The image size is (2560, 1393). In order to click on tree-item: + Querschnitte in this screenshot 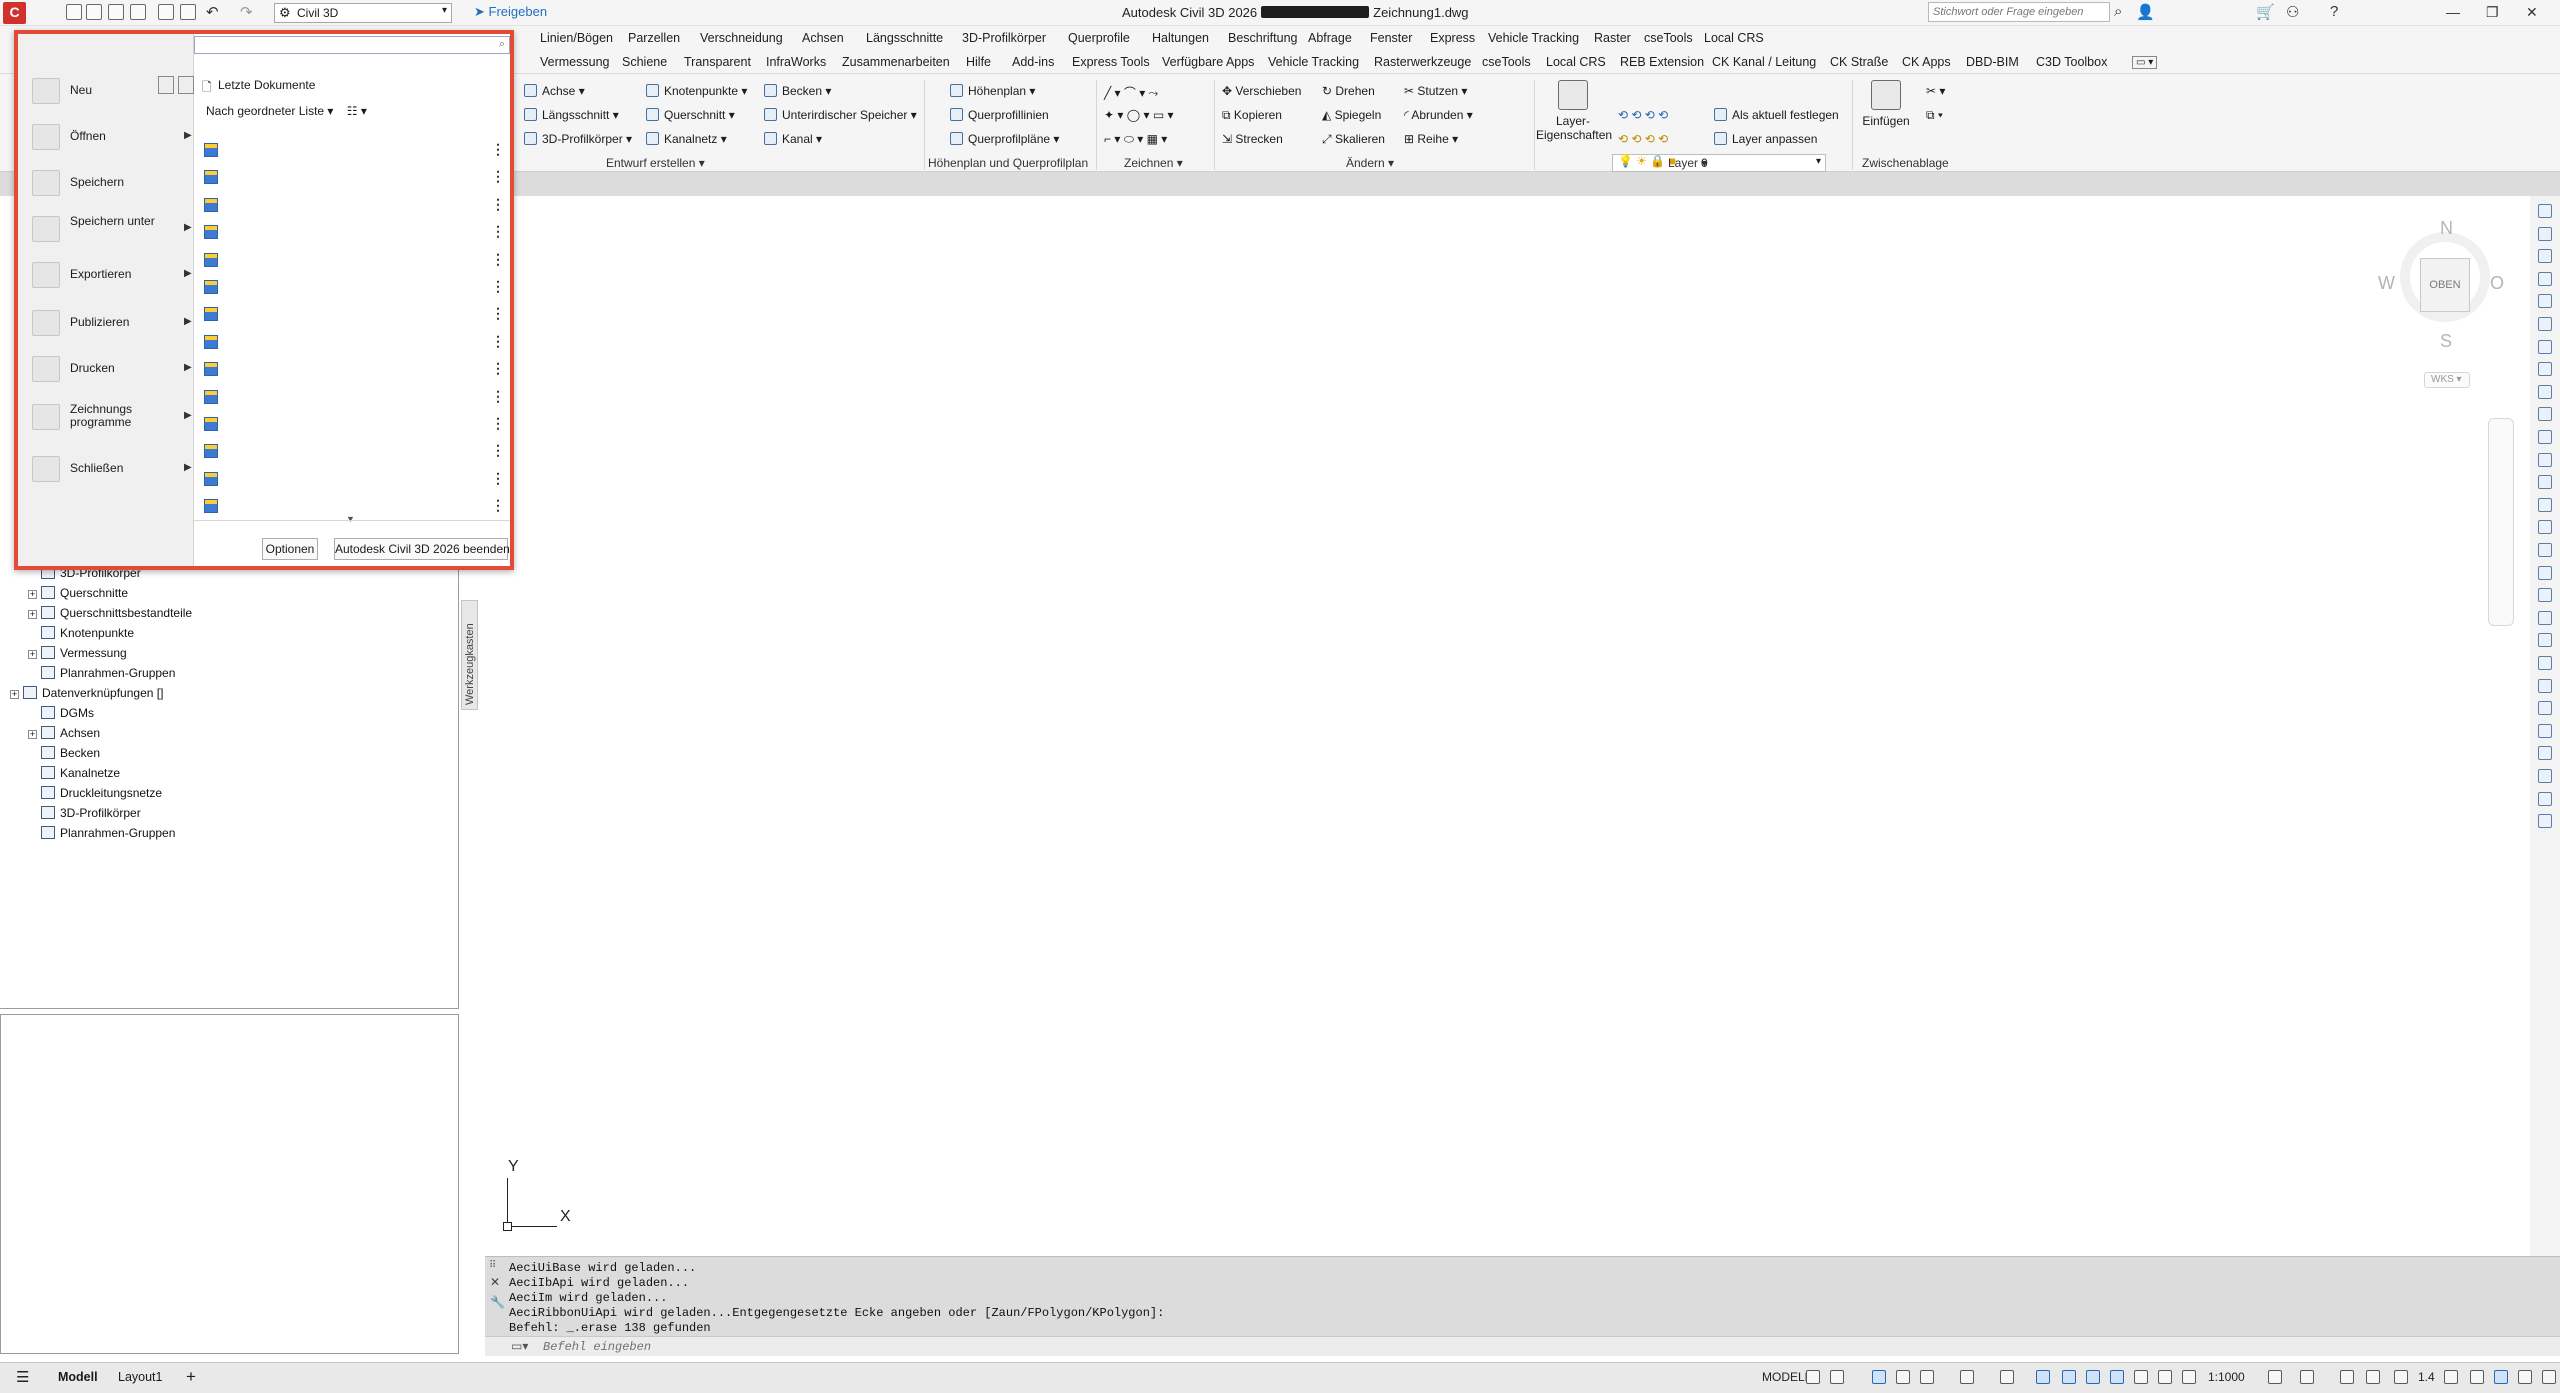, I will do `click(78, 593)`.